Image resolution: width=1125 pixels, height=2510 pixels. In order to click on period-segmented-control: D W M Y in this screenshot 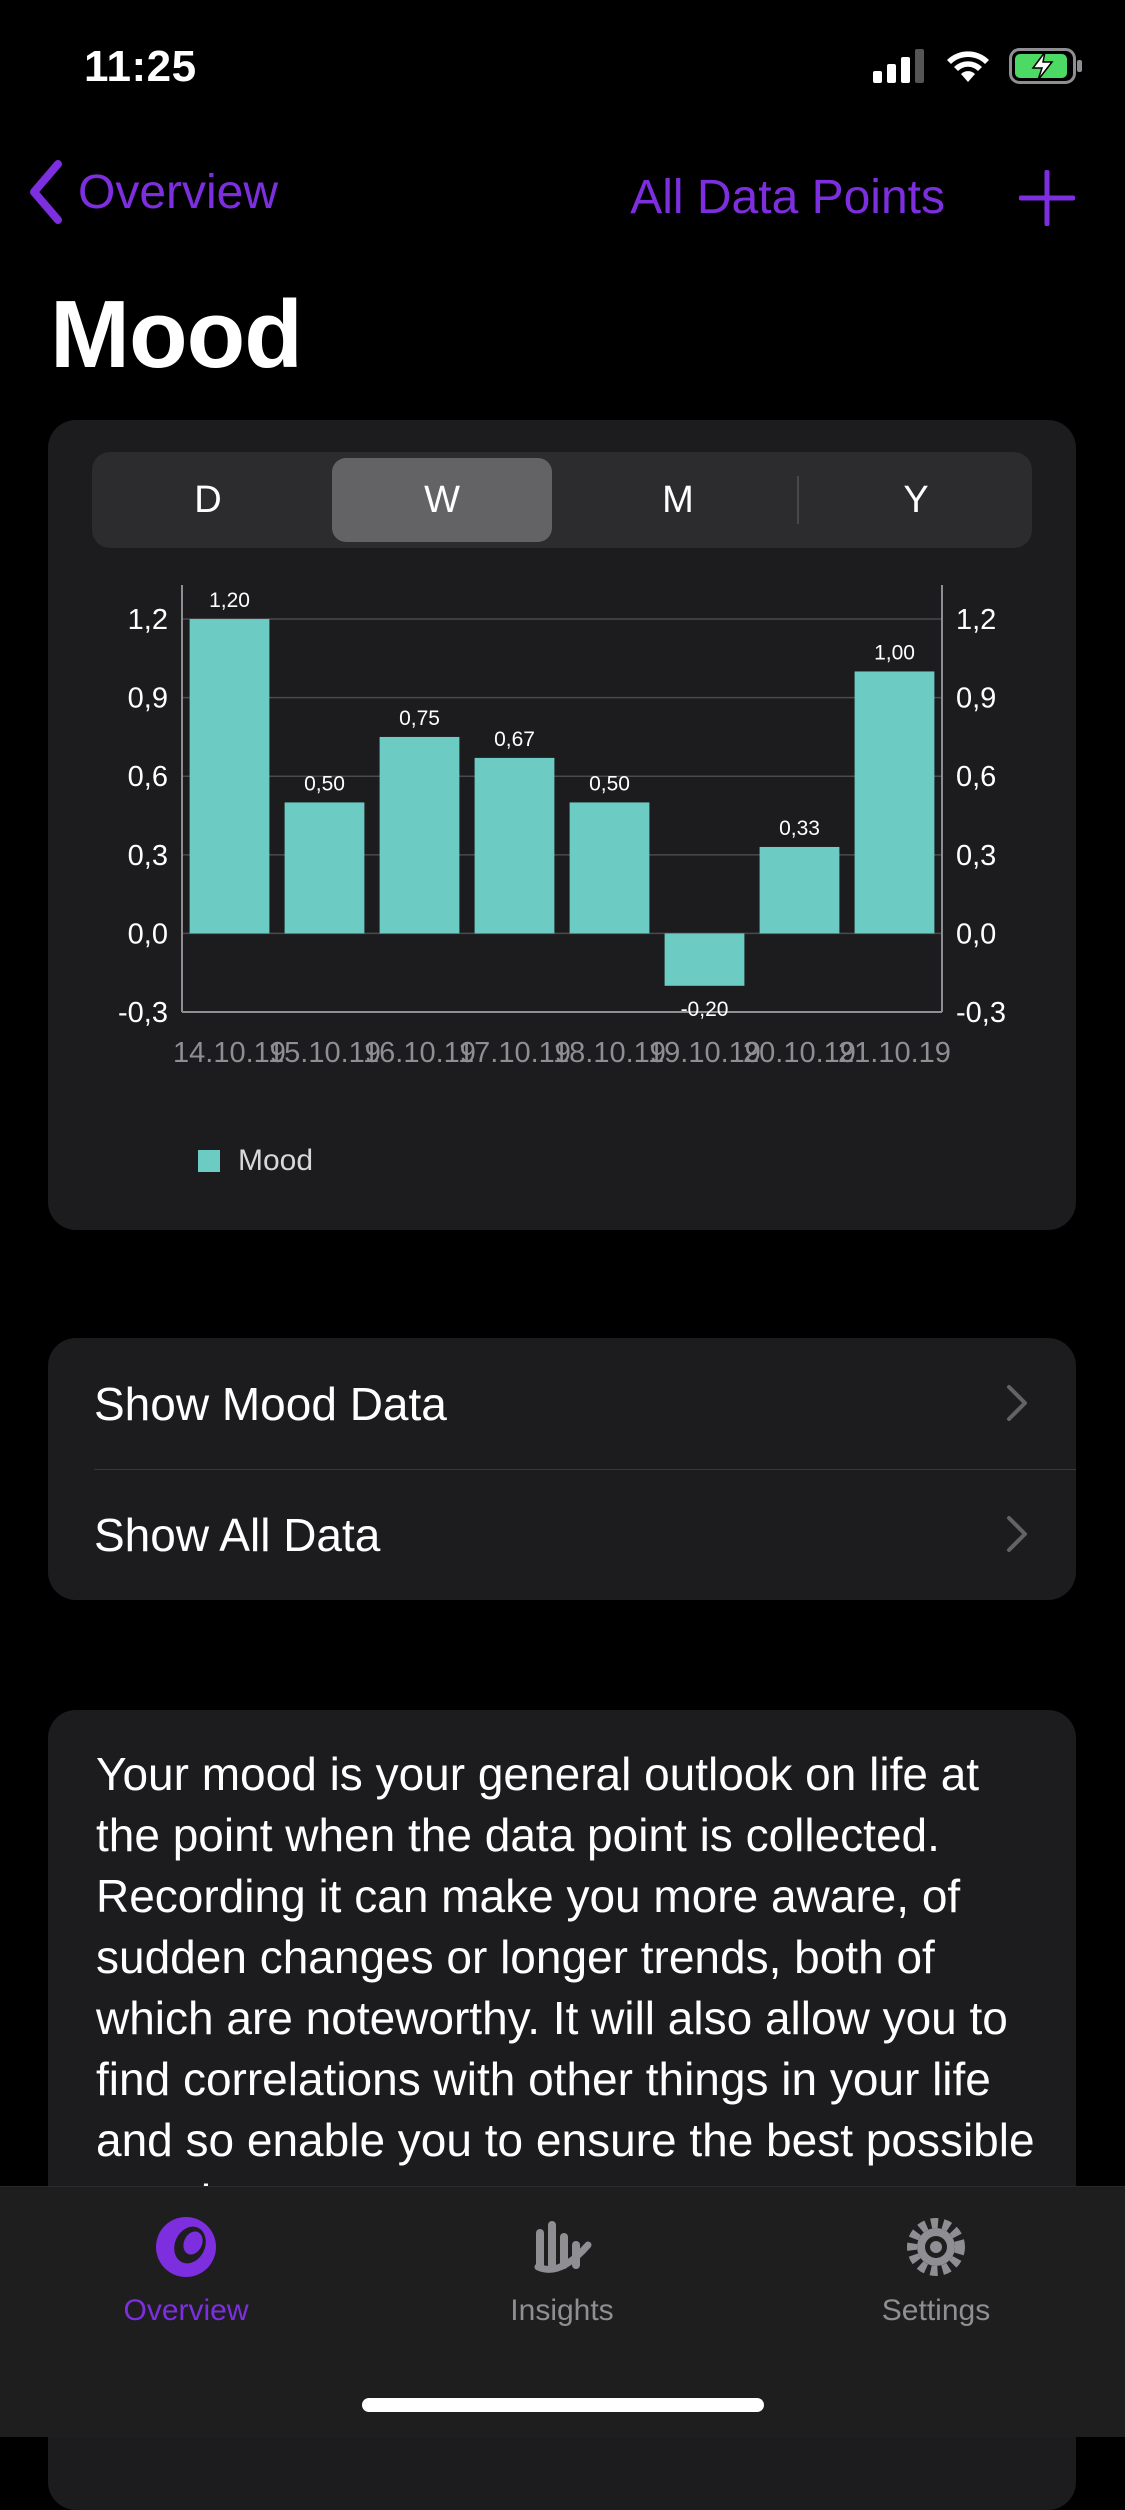, I will do `click(562, 500)`.